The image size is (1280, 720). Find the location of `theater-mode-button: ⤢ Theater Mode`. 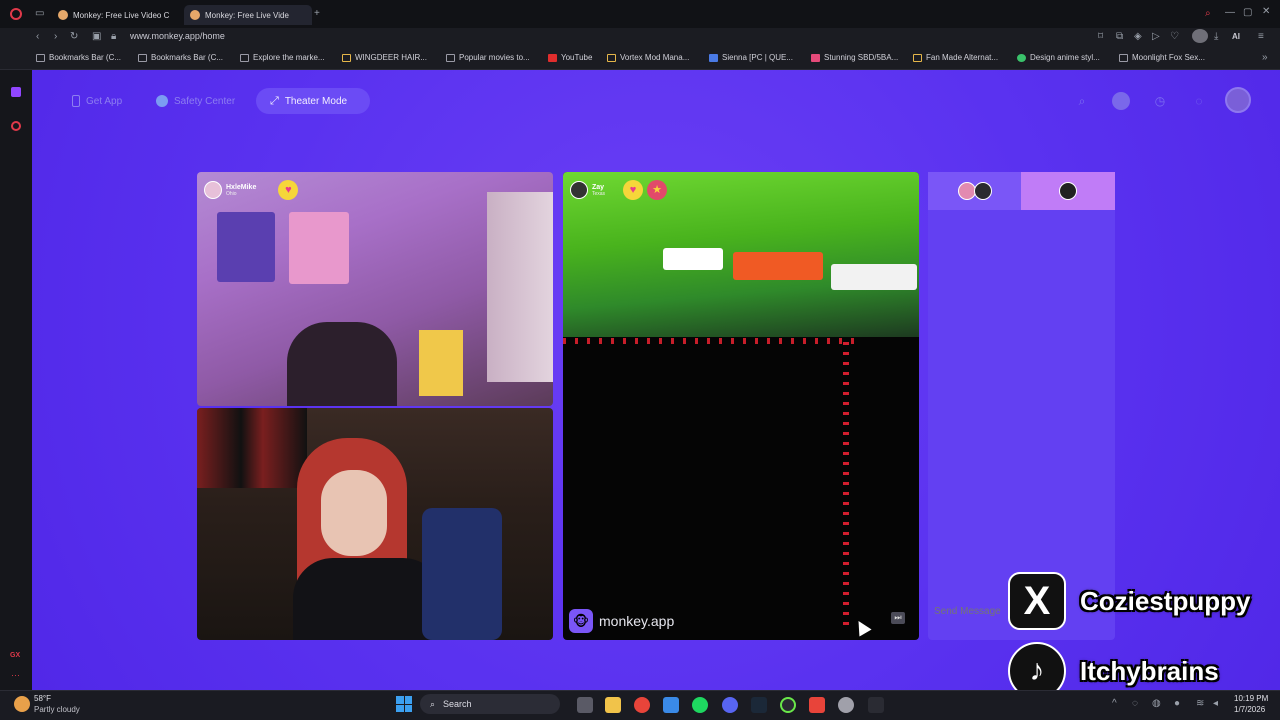

theater-mode-button: ⤢ Theater Mode is located at coordinates (313, 101).